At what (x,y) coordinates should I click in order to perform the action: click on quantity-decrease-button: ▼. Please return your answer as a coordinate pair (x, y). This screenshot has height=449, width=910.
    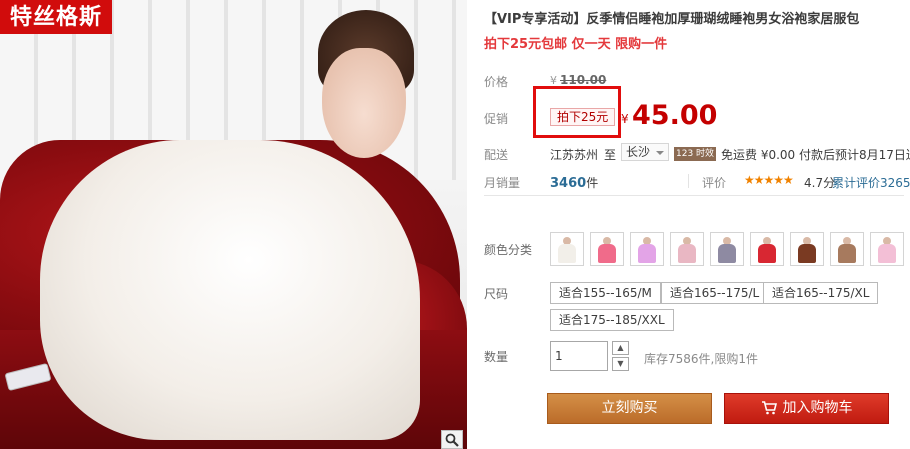
    Looking at the image, I should click on (620, 364).